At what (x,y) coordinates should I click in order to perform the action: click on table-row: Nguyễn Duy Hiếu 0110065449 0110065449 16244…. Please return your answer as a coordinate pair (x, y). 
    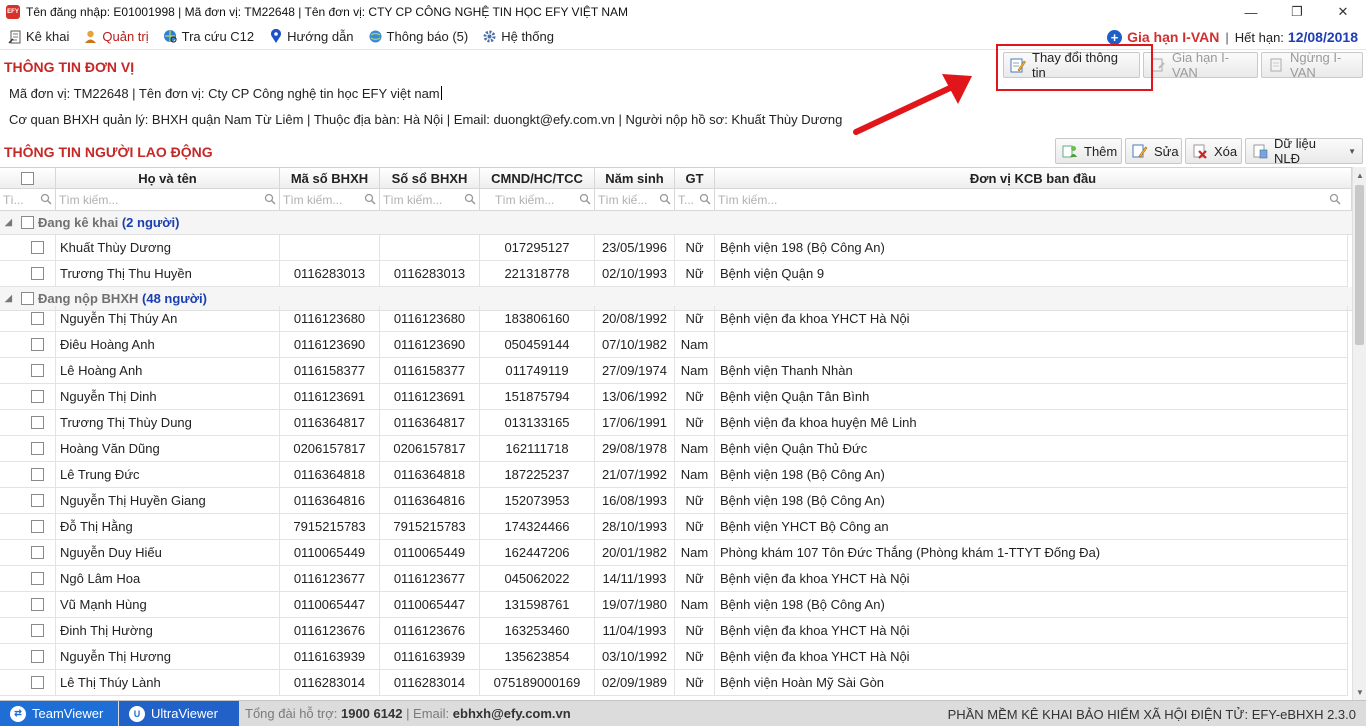
    Looking at the image, I should click on (674, 553).